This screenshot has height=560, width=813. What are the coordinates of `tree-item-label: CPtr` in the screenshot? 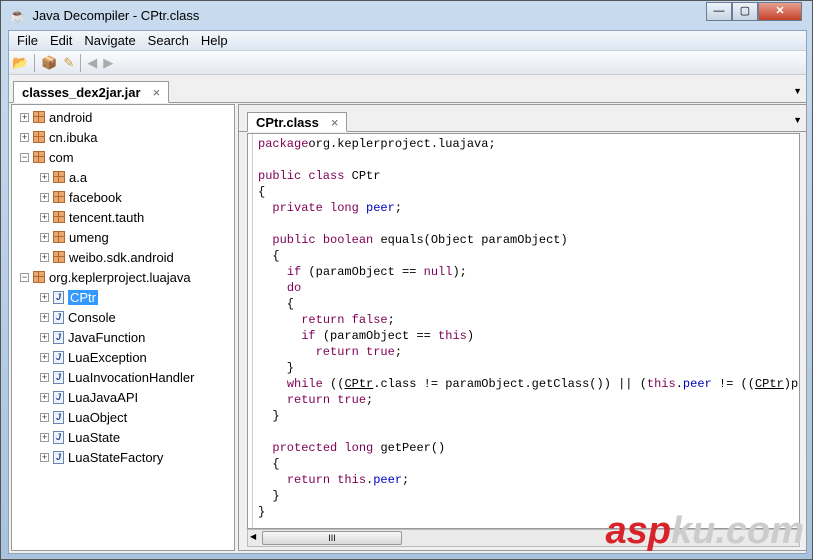 It's located at (83, 297).